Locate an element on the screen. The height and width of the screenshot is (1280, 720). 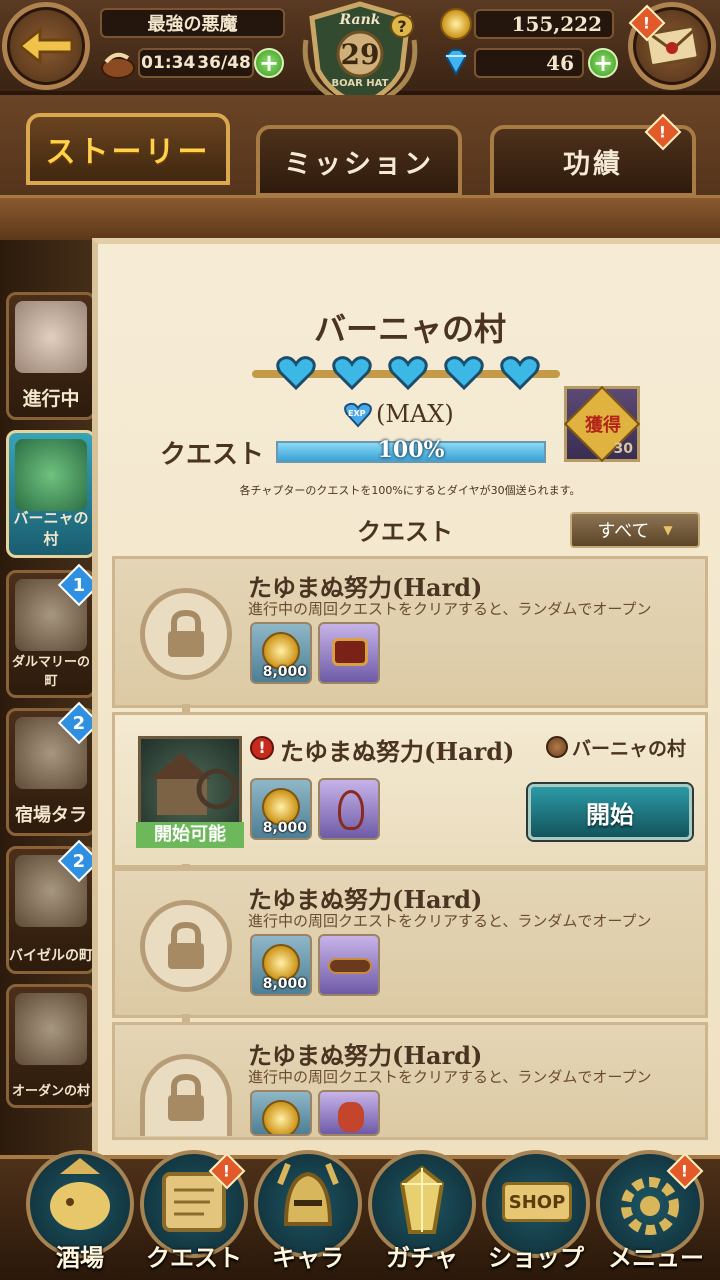
player-name: 最強の悪魔 is located at coordinates (192, 23).